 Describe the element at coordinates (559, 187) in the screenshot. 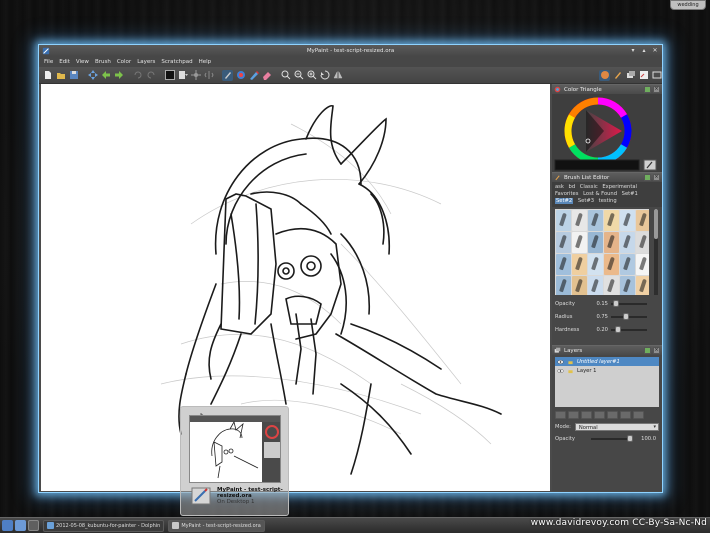

I see `brush-group: ask` at that location.